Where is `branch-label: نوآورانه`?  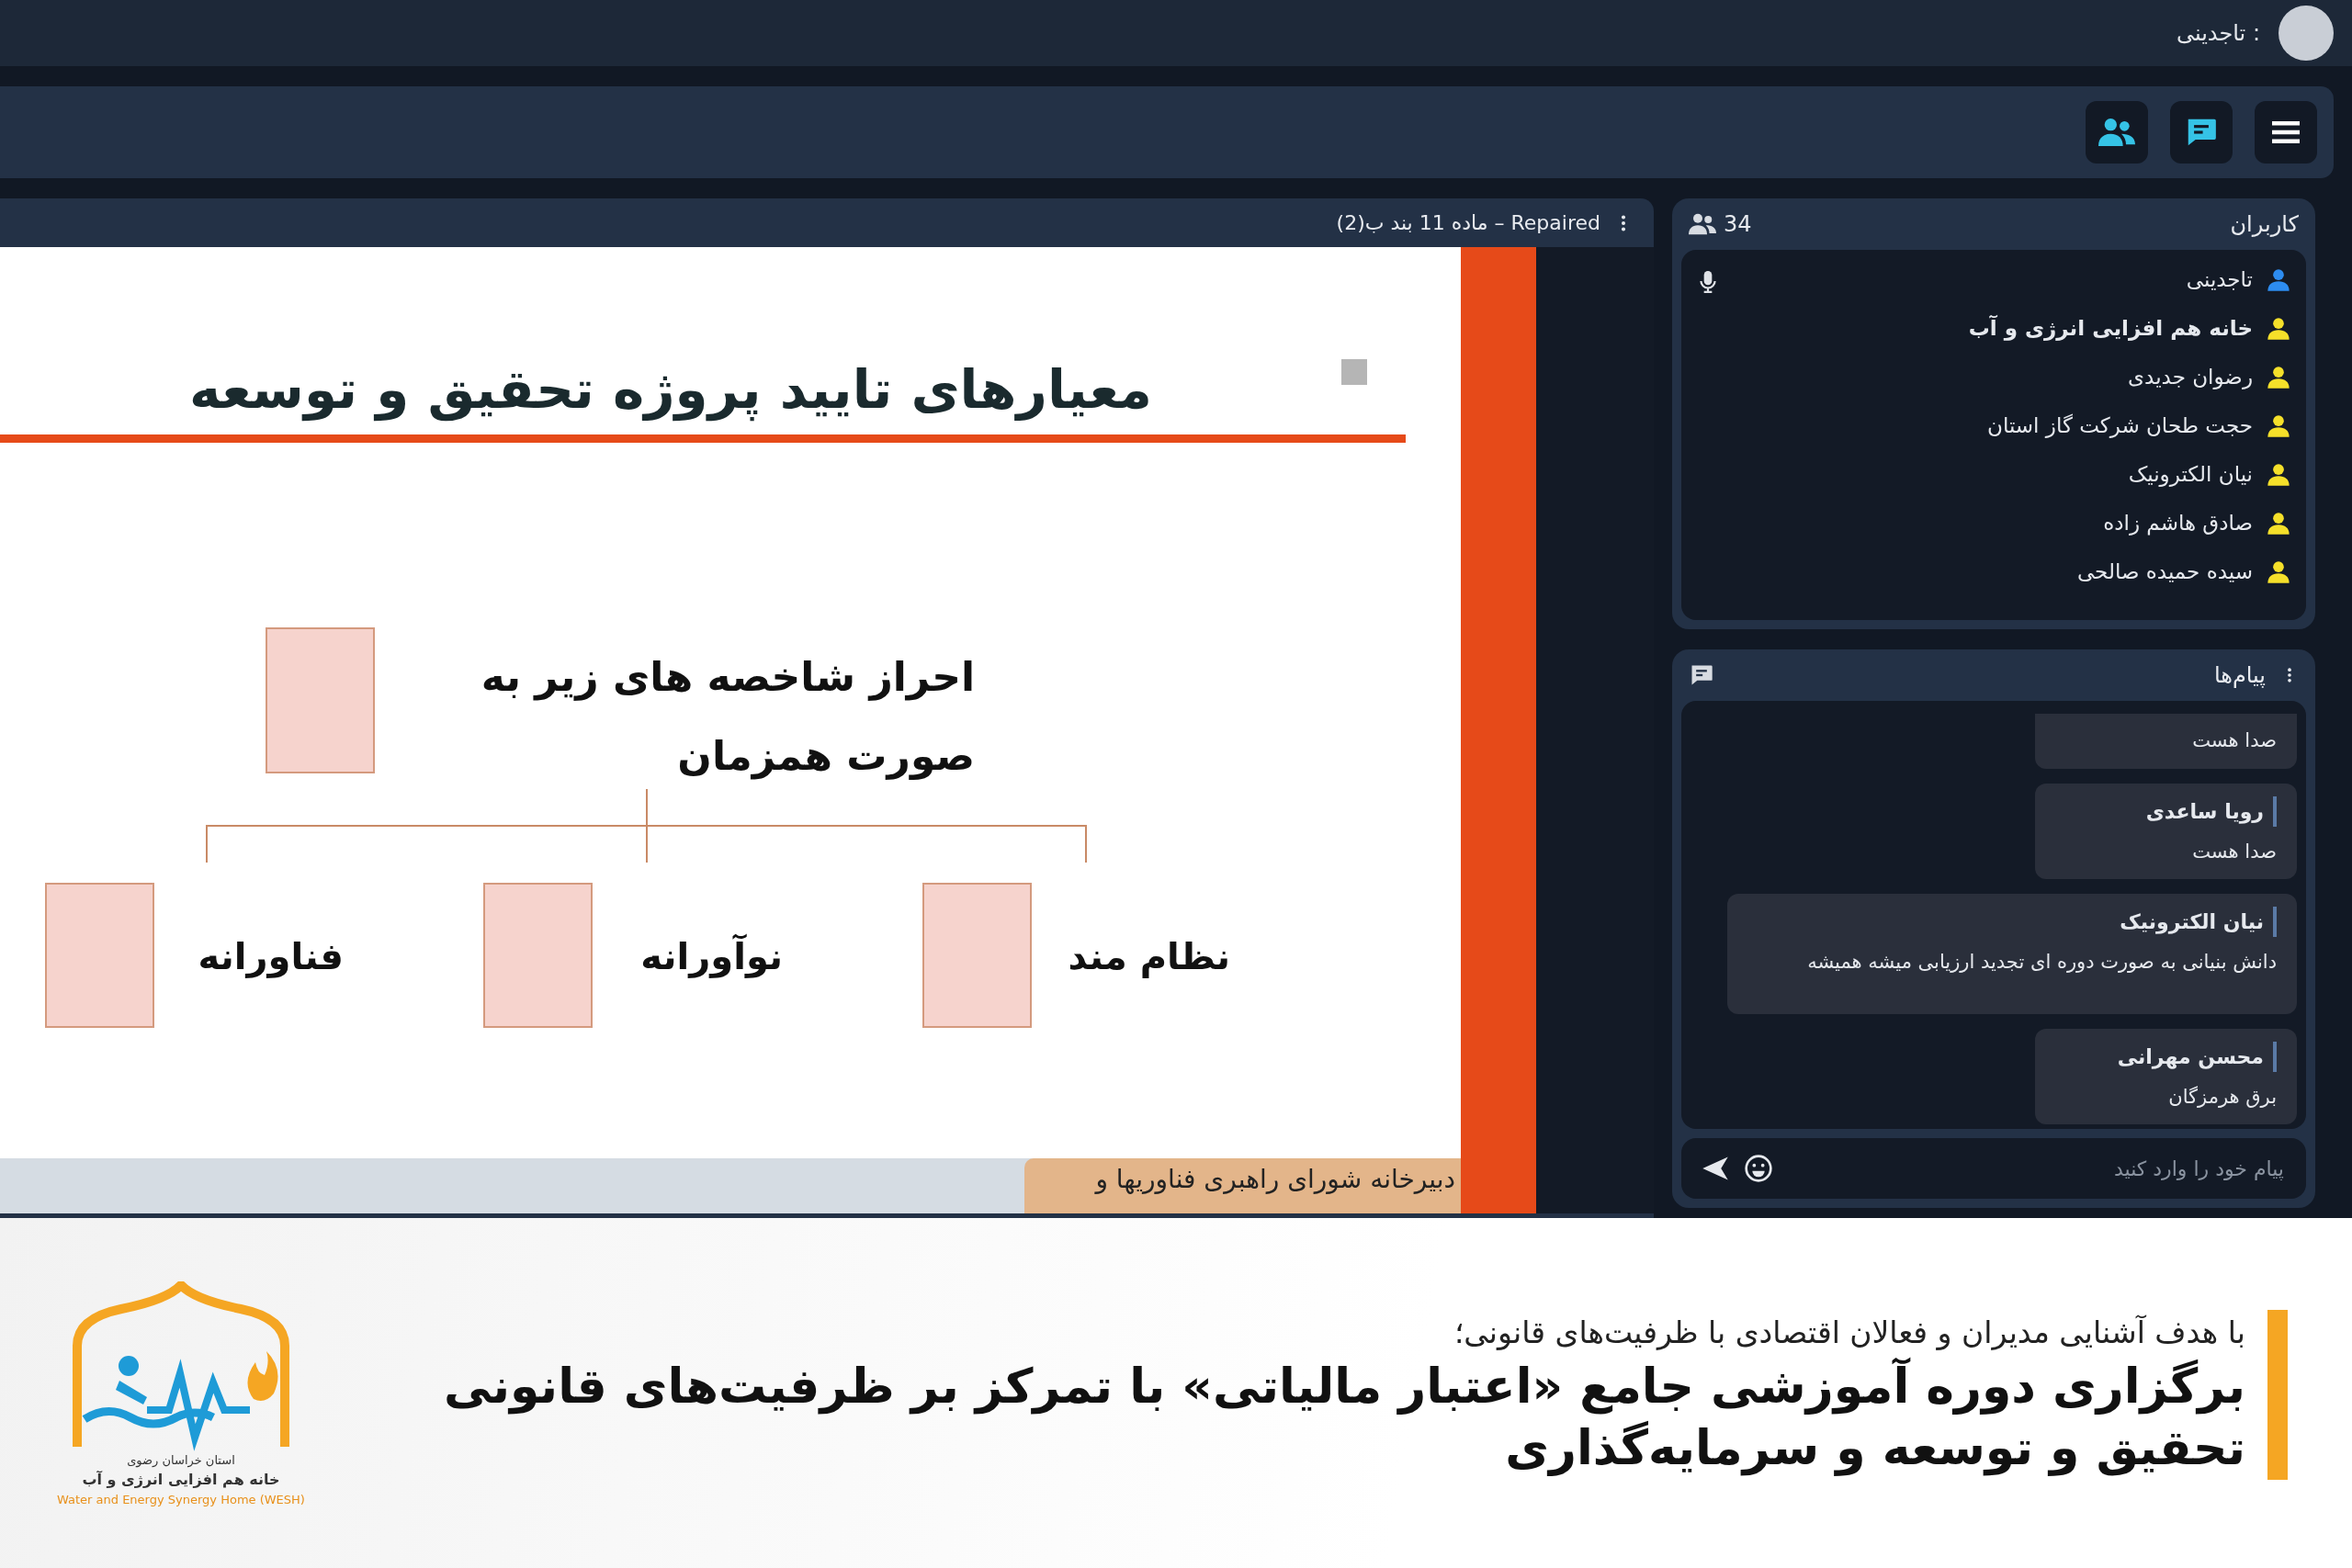 branch-label: نوآورانه is located at coordinates (711, 956).